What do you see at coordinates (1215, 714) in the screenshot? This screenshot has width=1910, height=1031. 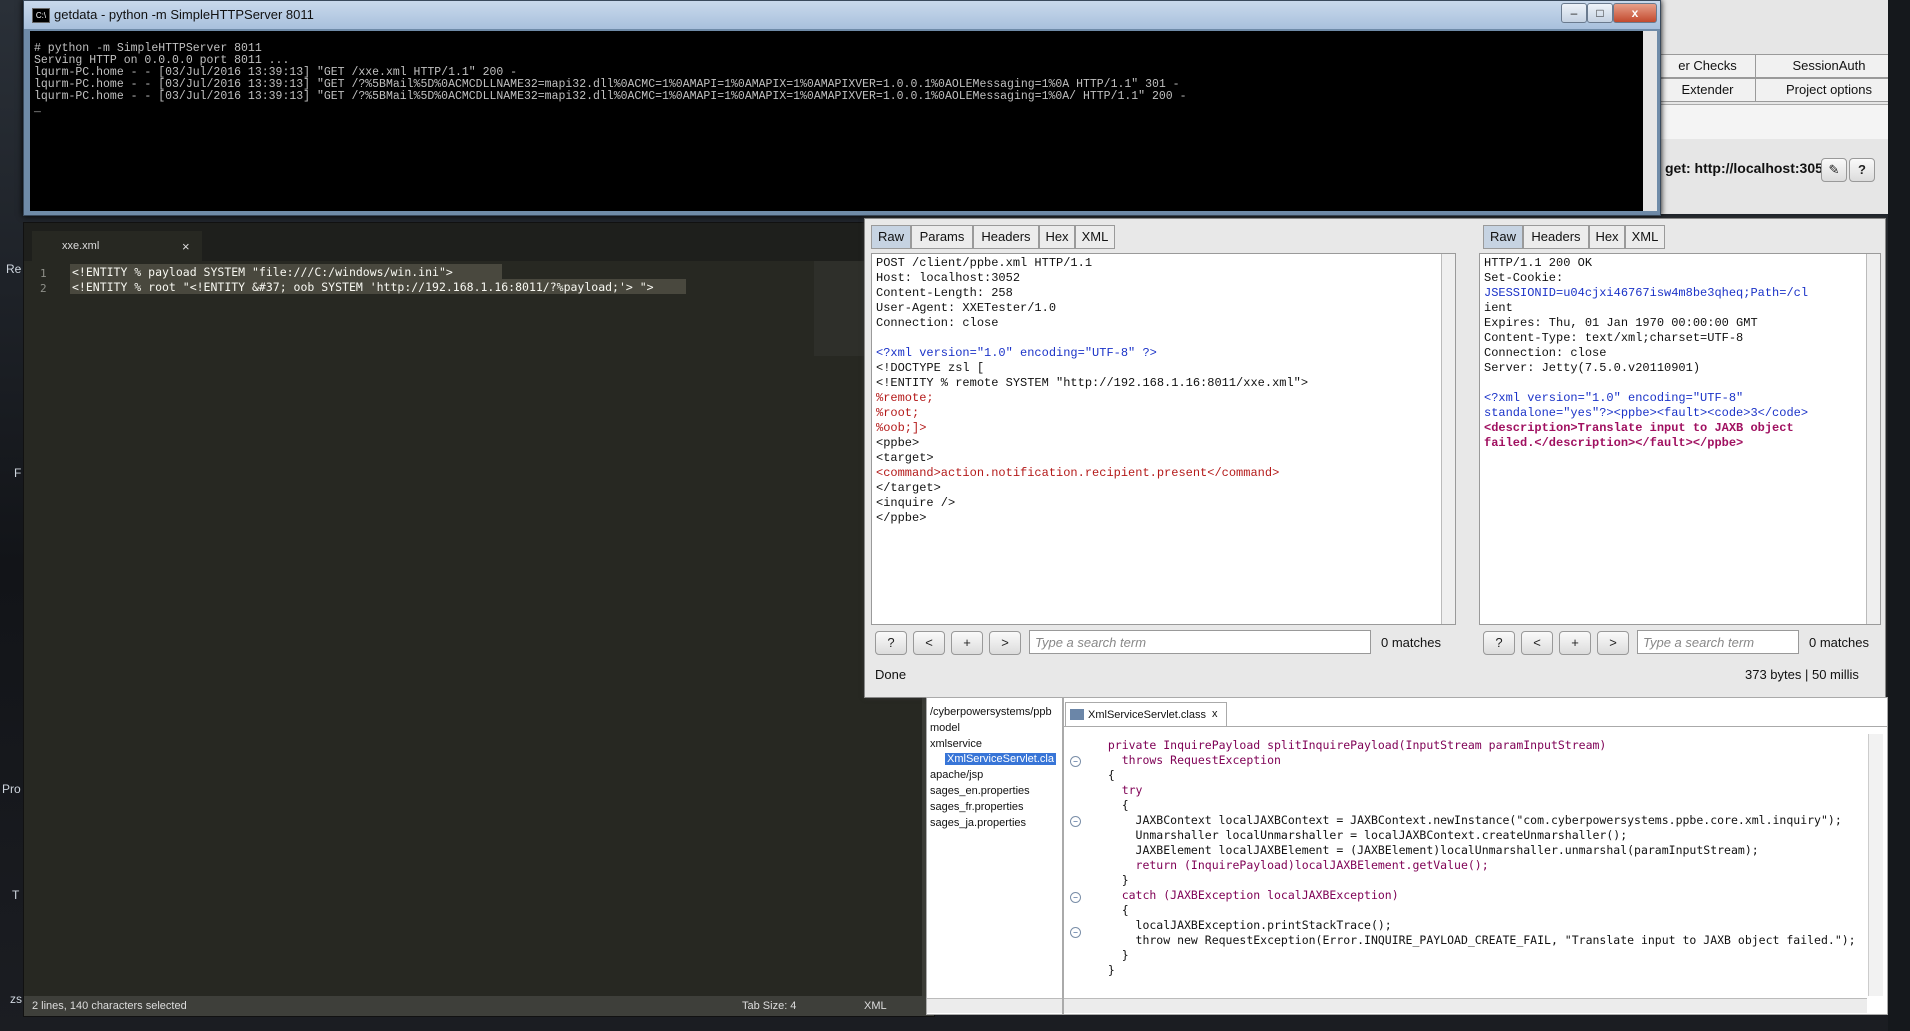 I see `close-tab-icon: x` at bounding box center [1215, 714].